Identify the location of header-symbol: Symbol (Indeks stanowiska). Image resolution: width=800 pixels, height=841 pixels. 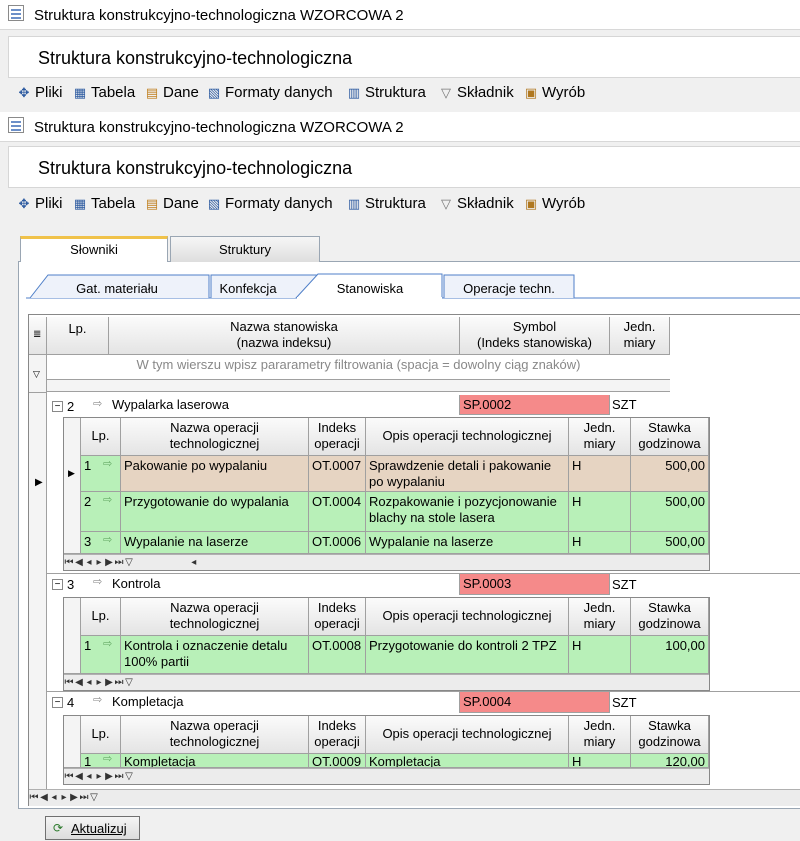
(535, 336).